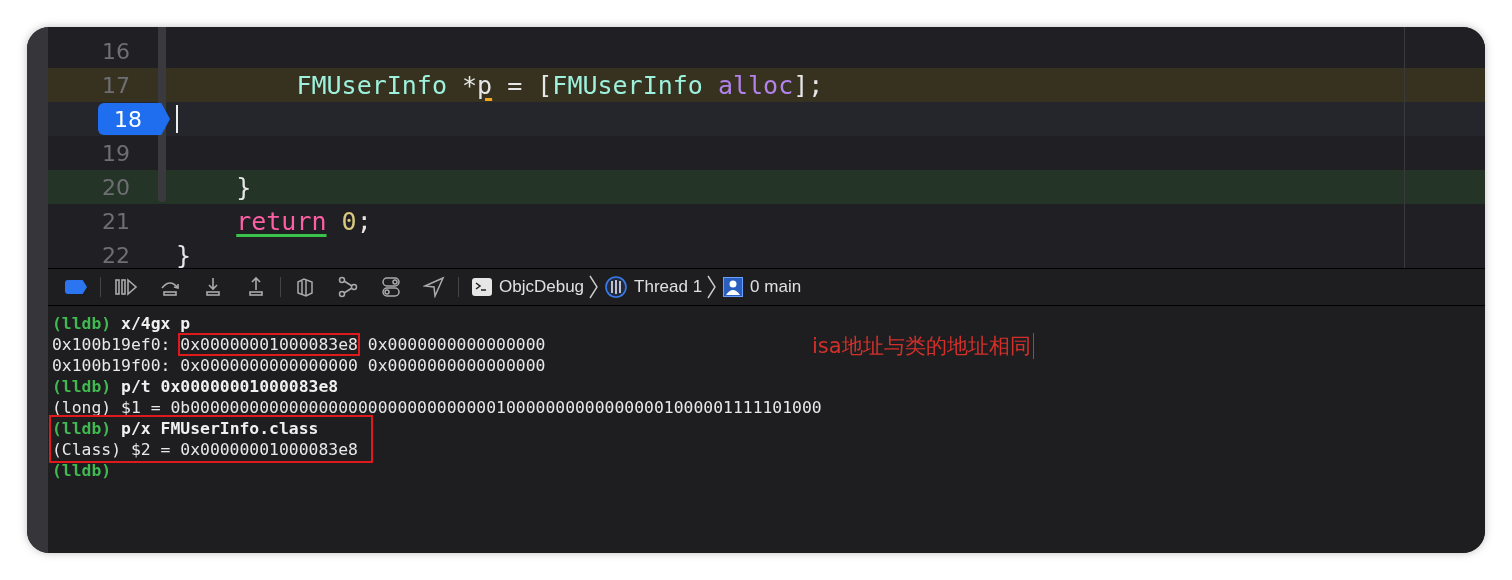 The height and width of the screenshot is (580, 1512). Describe the element at coordinates (348, 287) in the screenshot. I see `graph-icon` at that location.